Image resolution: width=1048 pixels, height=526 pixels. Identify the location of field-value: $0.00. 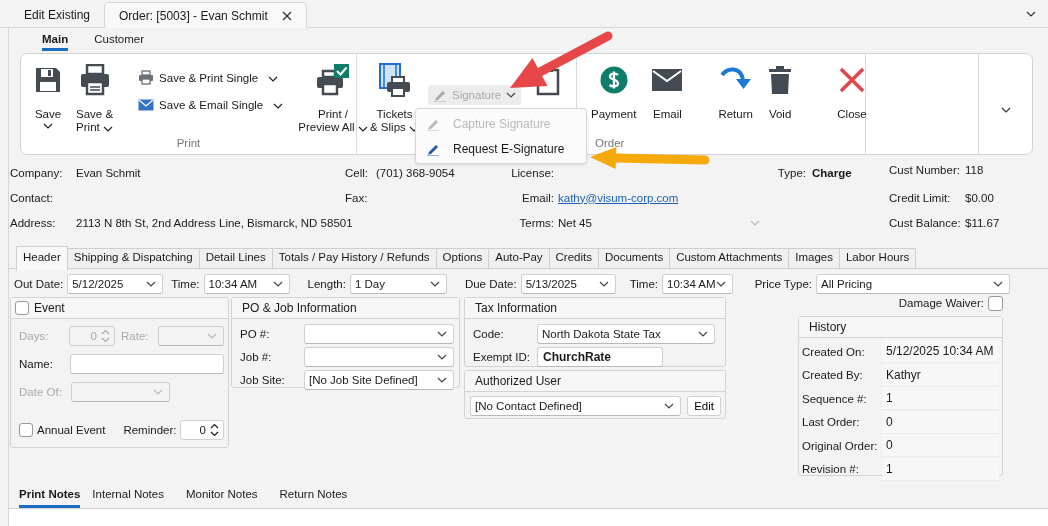
(980, 197).